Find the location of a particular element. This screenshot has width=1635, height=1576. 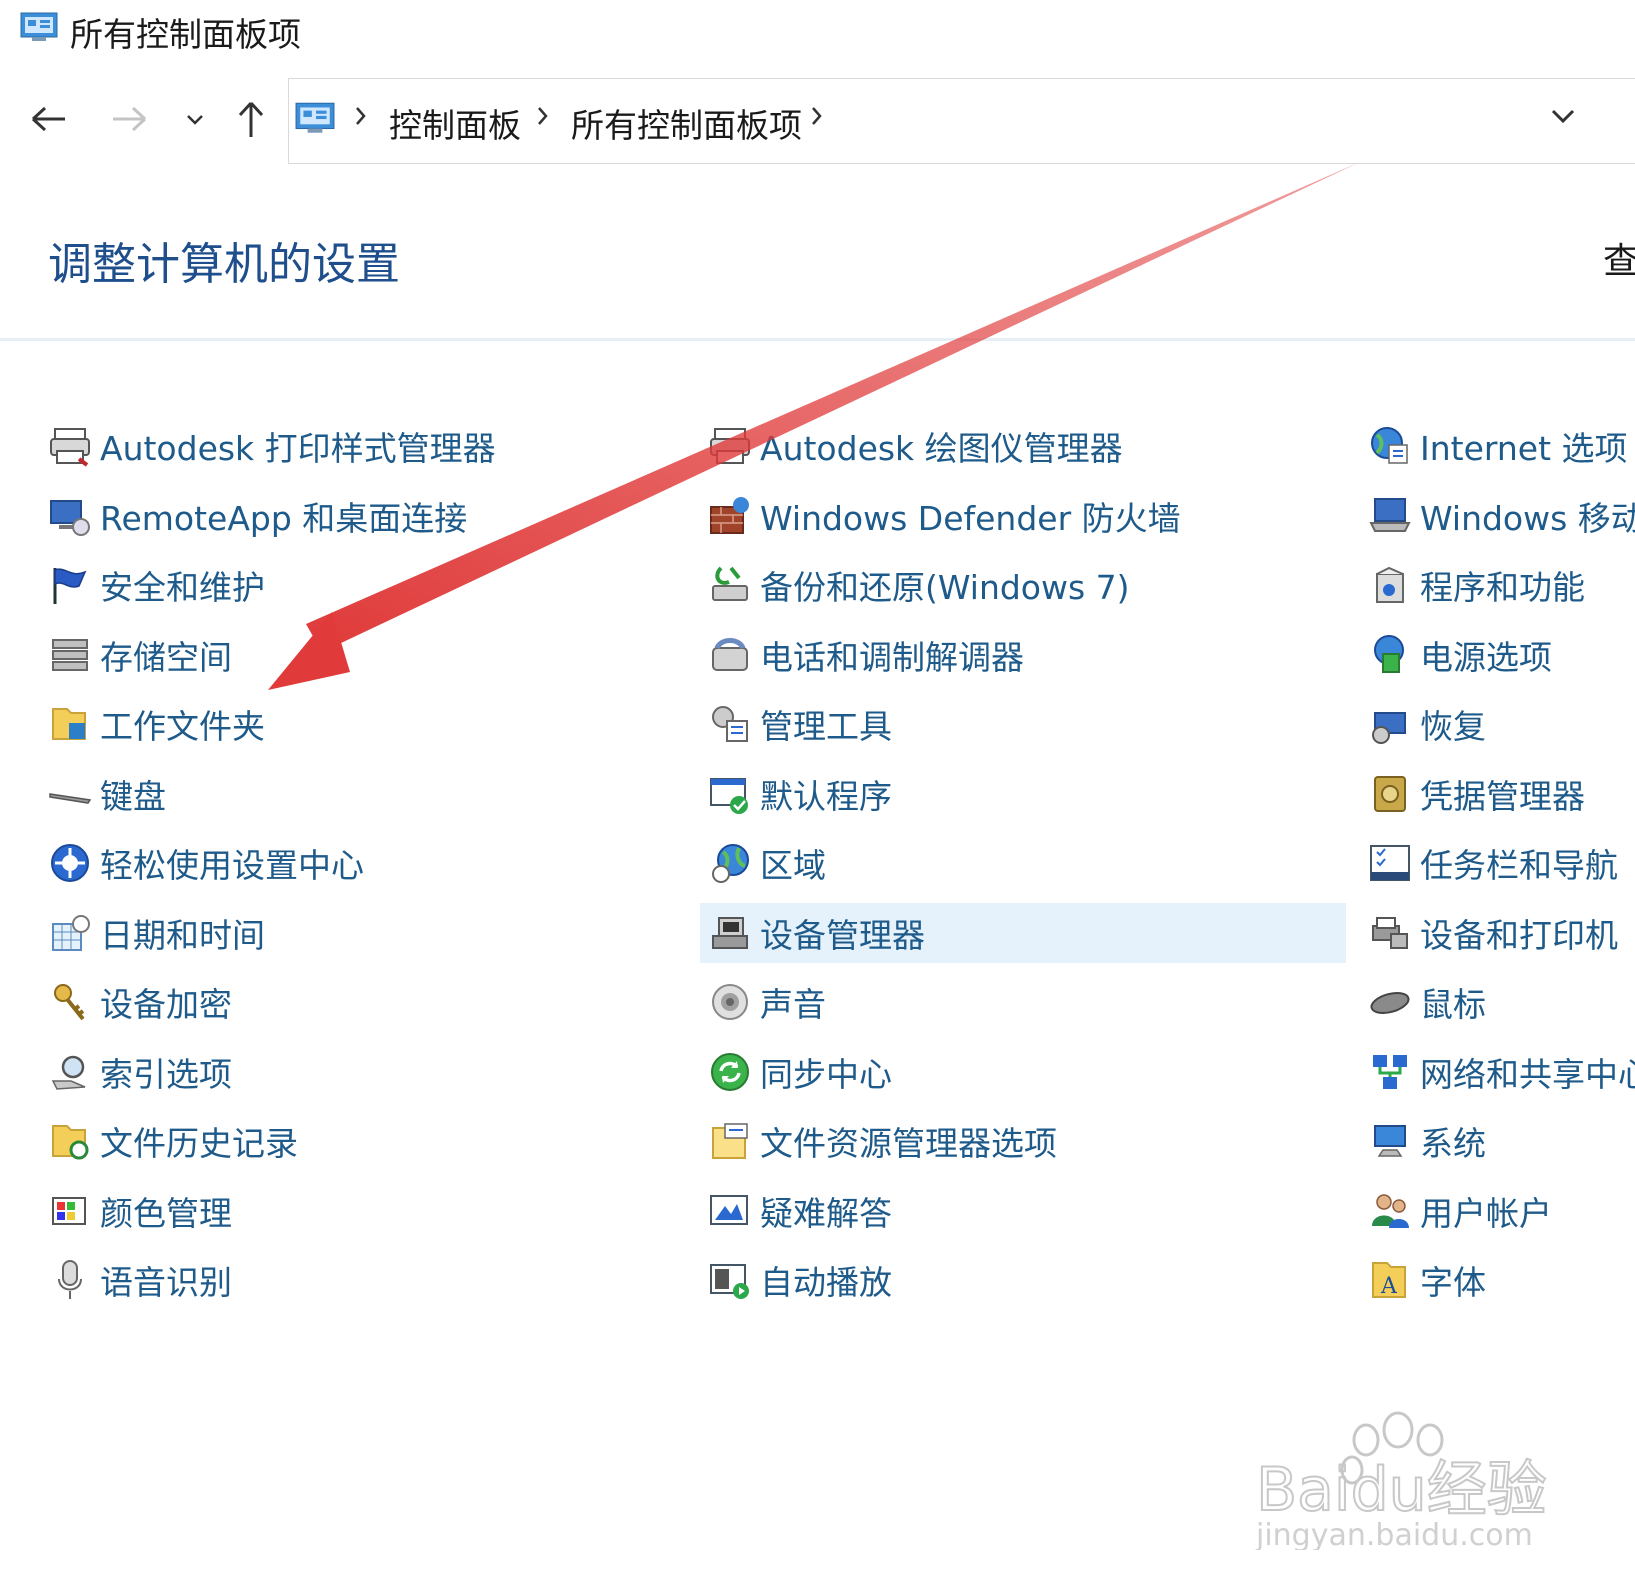

control-panel-item-label: 系统 is located at coordinates (1453, 1143).